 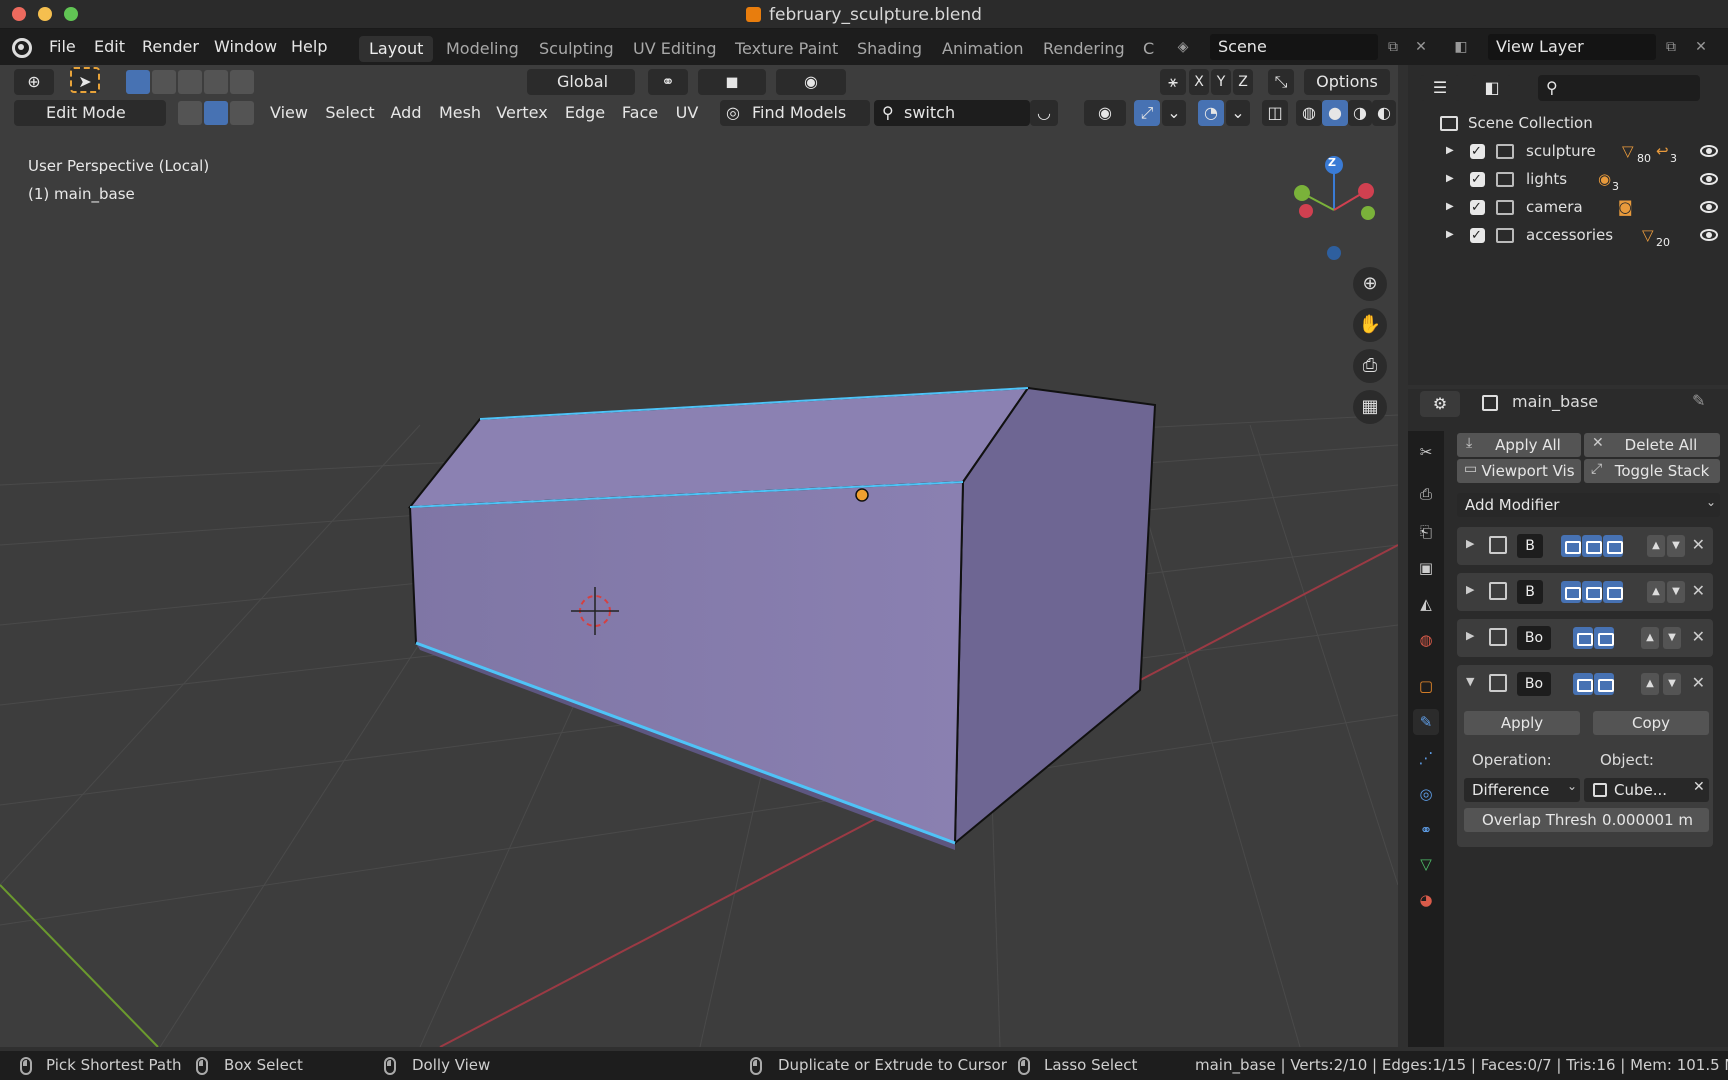 I want to click on overlay-dropdown-icon: ⌄, so click(x=1238, y=113).